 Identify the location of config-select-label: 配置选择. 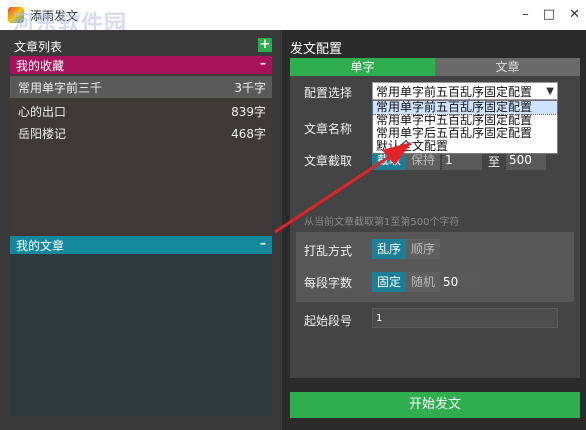
(328, 93).